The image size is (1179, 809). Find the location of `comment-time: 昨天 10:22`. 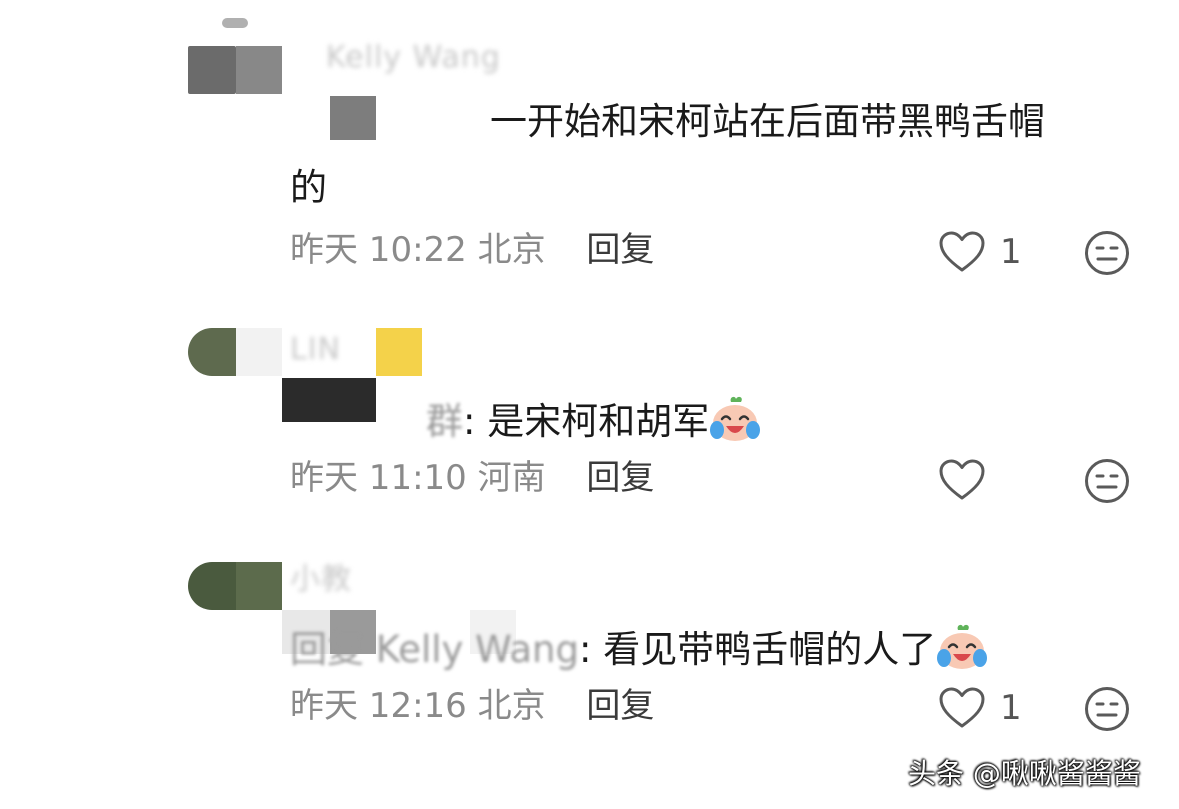

comment-time: 昨天 10:22 is located at coordinates (378, 250).